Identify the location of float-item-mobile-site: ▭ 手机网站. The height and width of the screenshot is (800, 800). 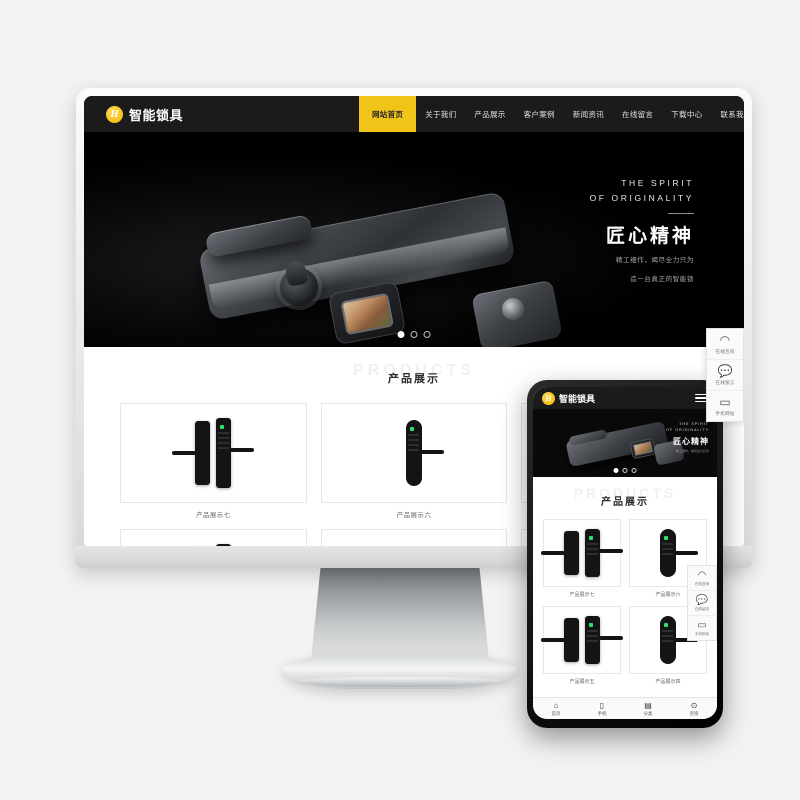
(725, 406).